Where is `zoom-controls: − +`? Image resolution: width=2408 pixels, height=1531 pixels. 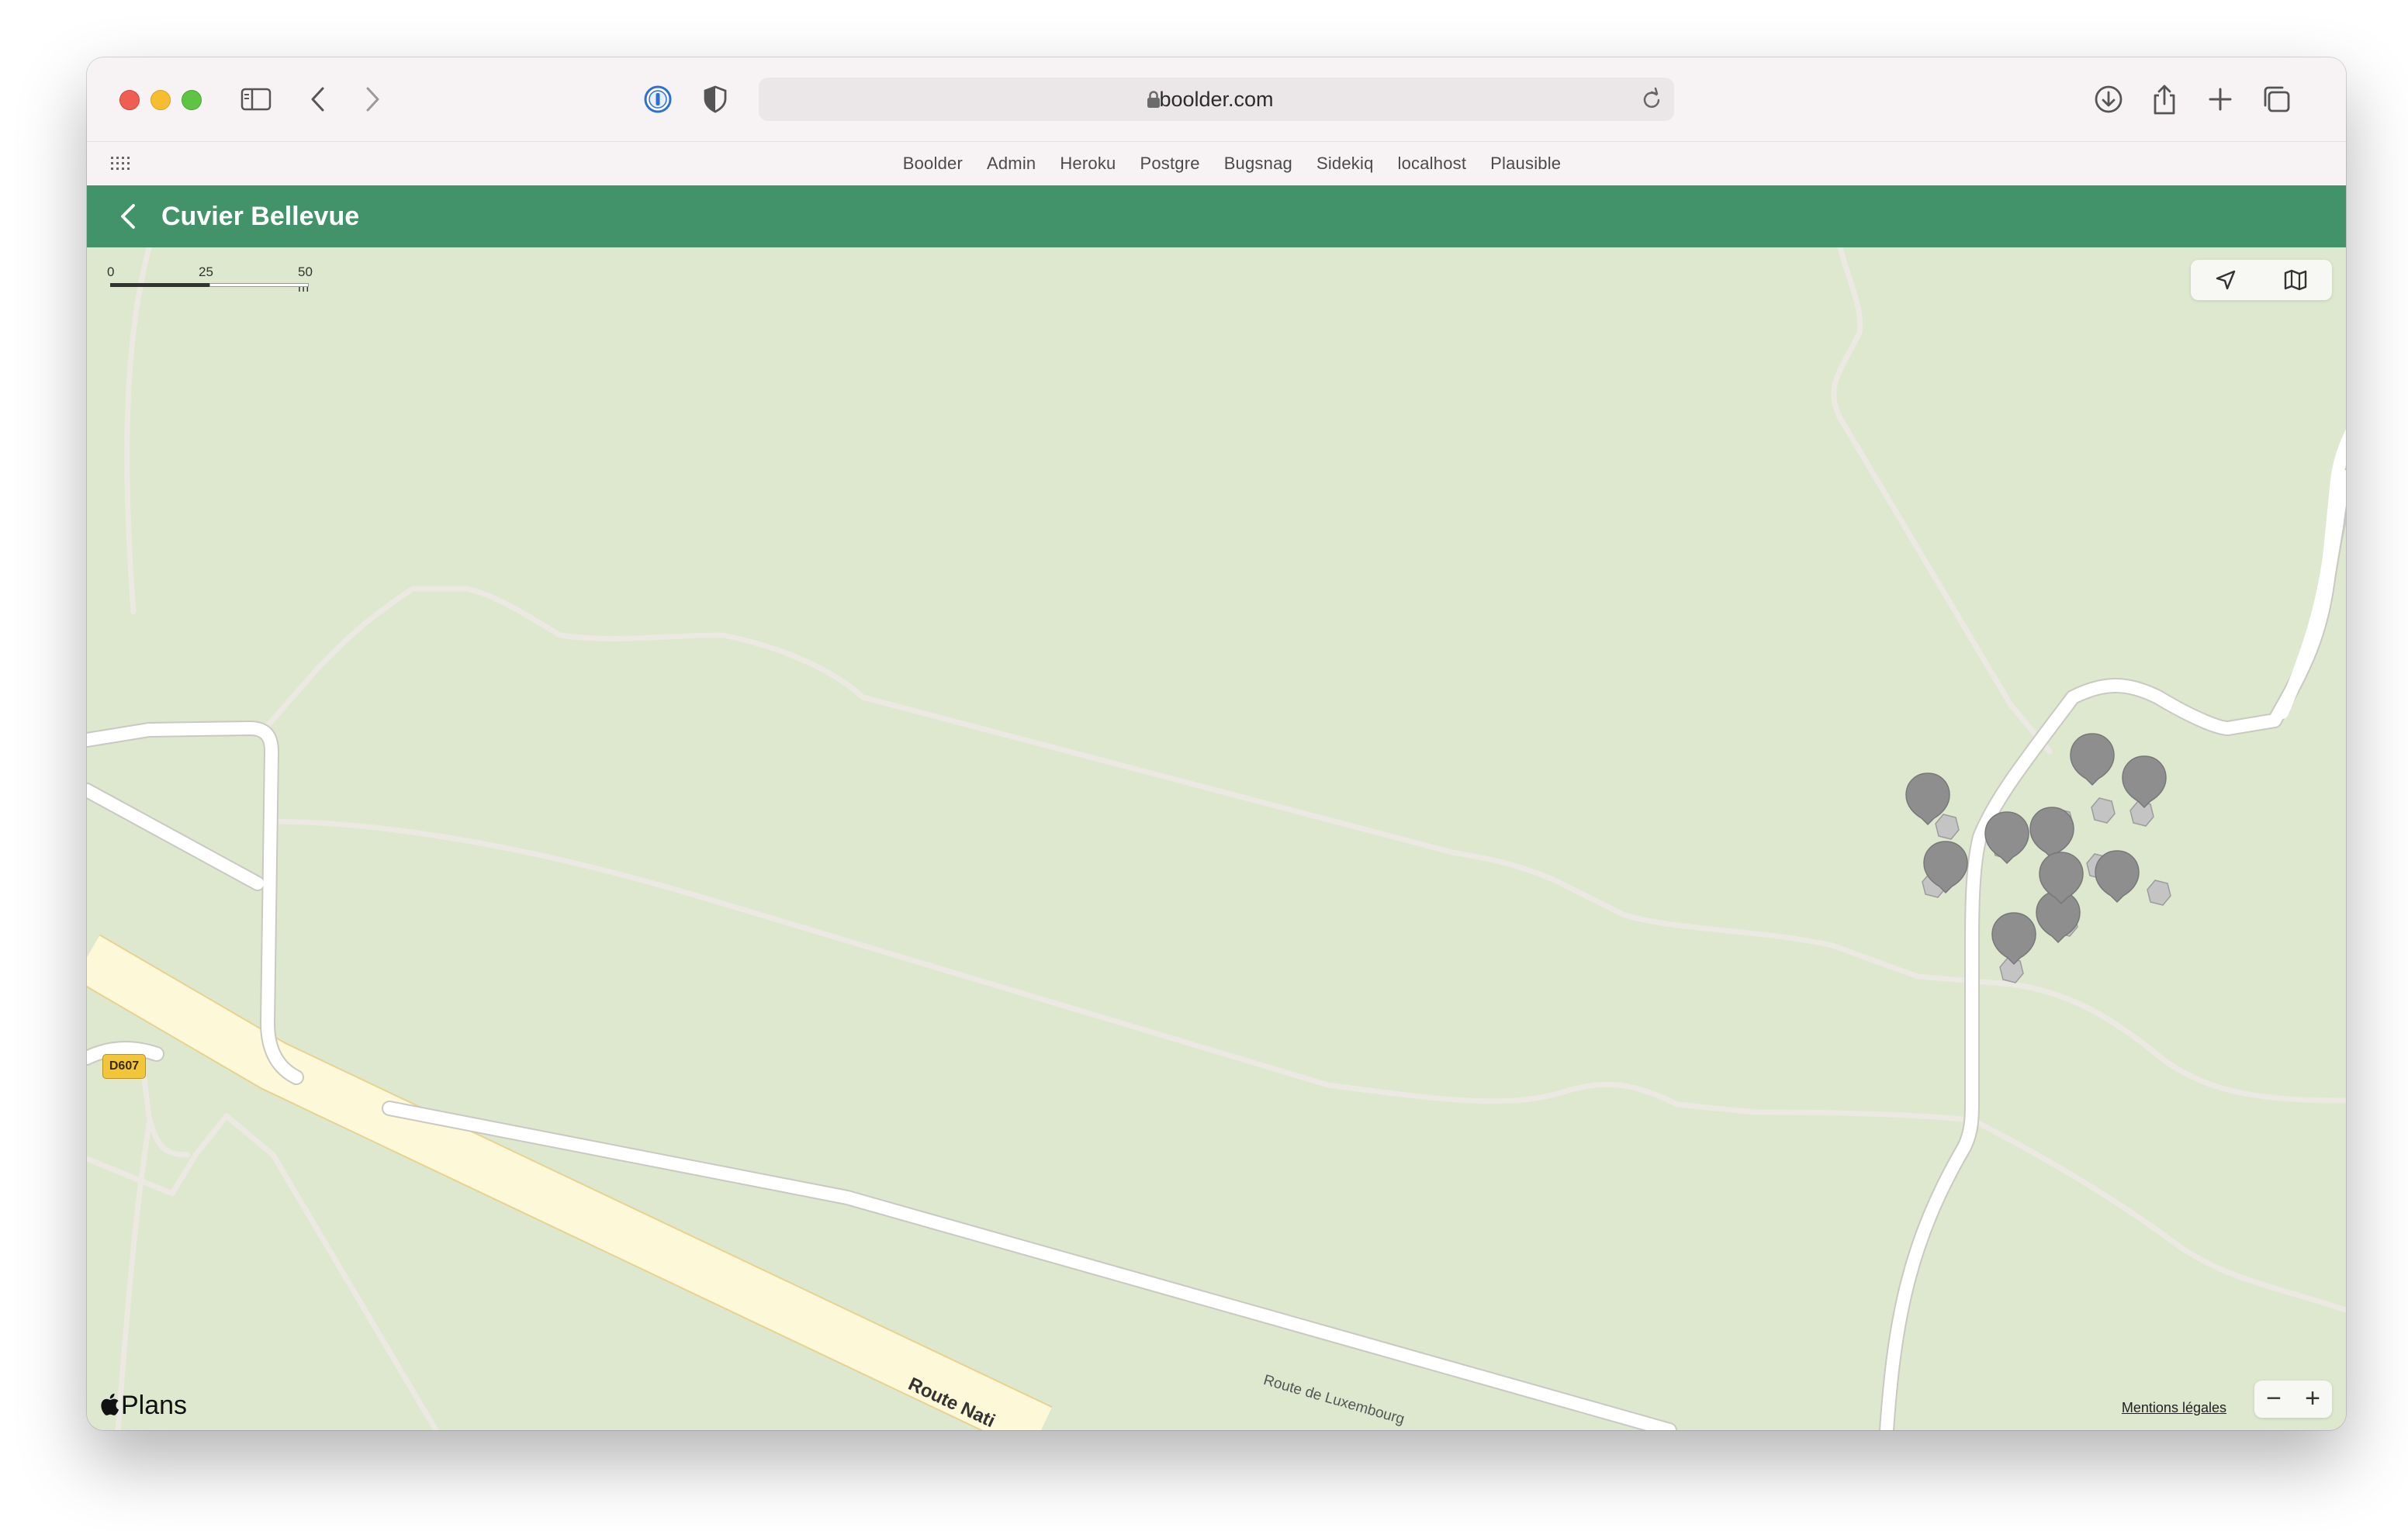 zoom-controls: − + is located at coordinates (2293, 1399).